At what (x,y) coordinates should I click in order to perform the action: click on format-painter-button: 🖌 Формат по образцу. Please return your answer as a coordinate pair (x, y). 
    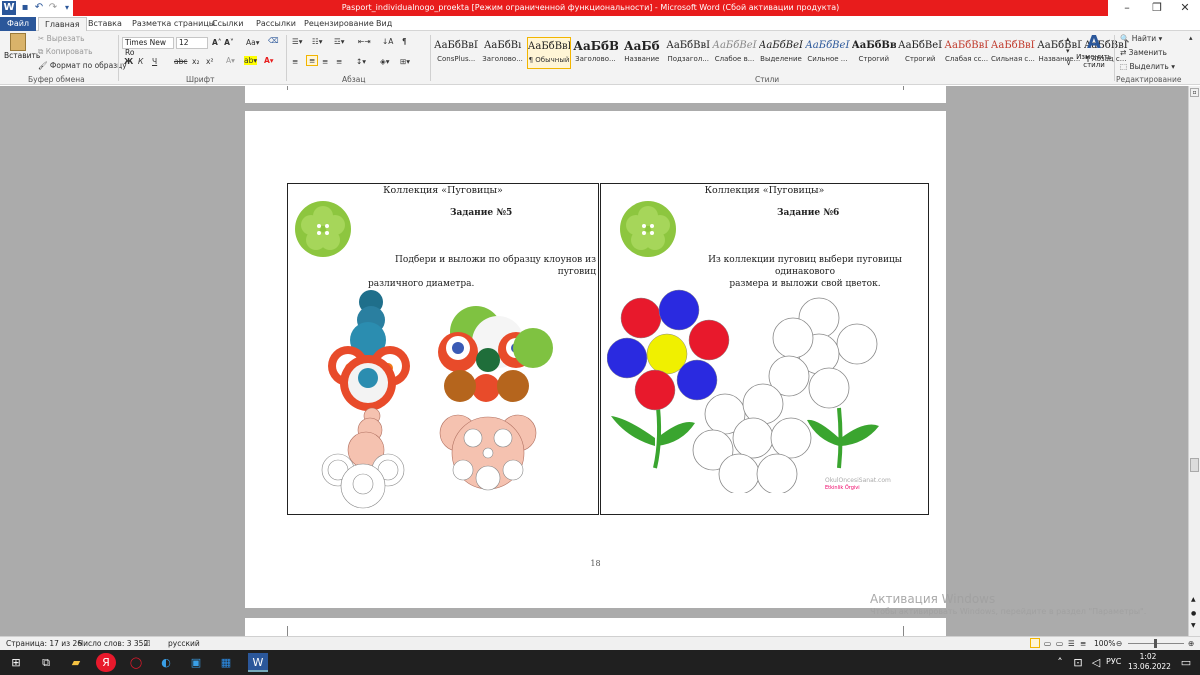
    Looking at the image, I should click on (82, 65).